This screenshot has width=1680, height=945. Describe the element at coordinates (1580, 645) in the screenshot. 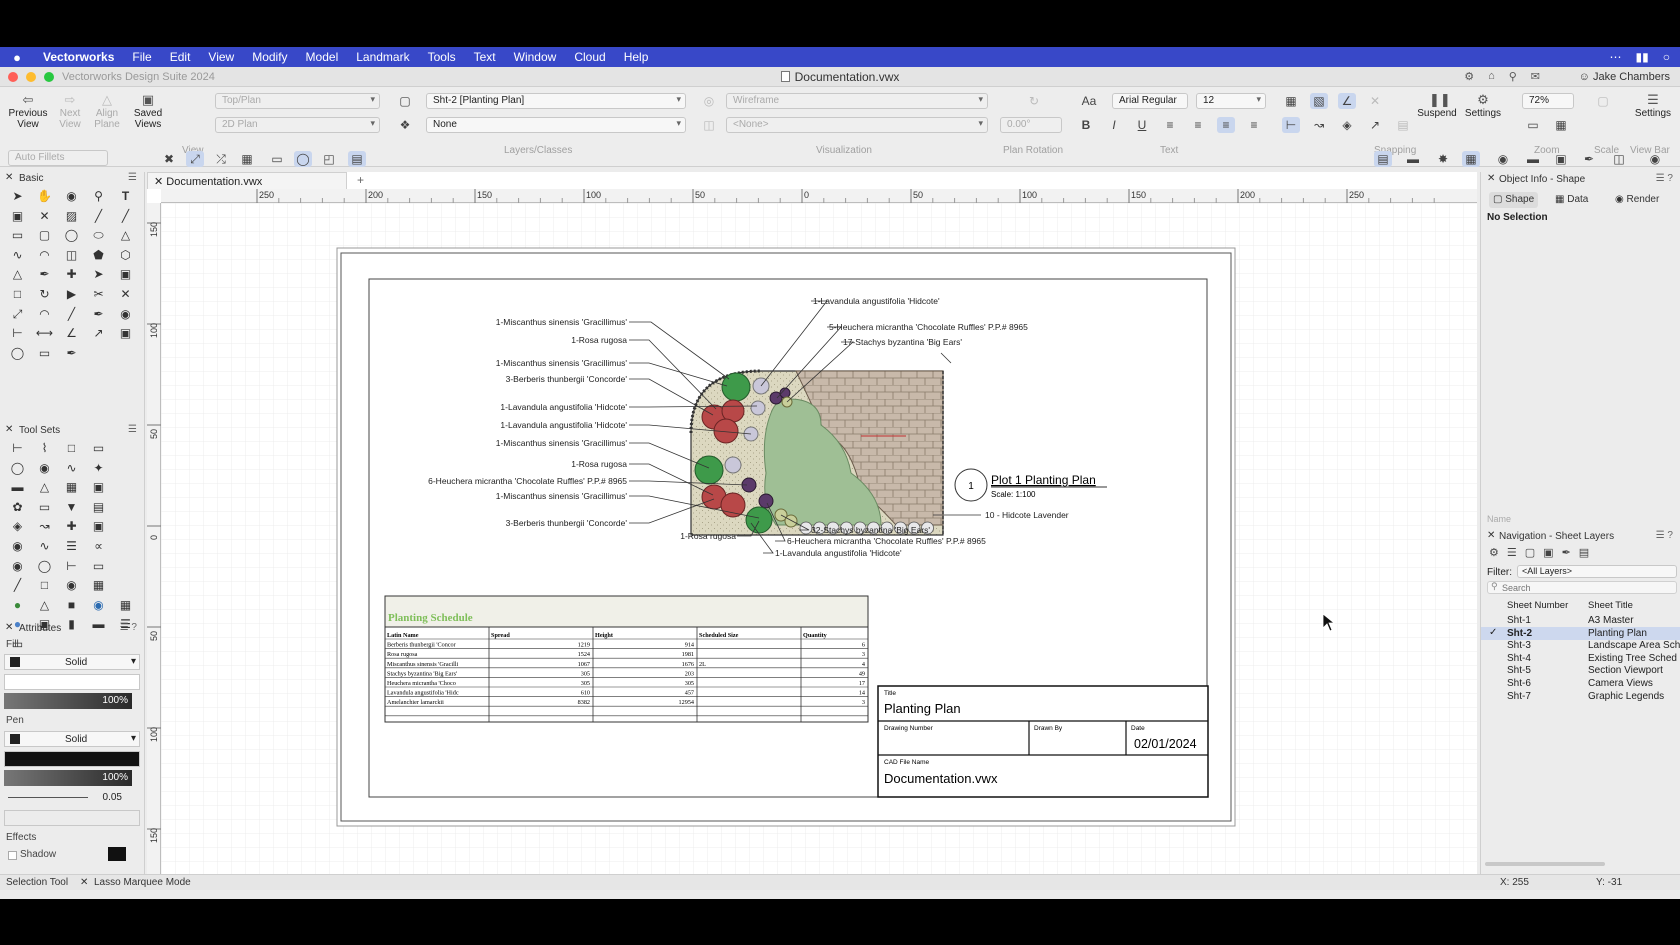

I see `sheet-row: Sht-3 Landscape Area Sch` at that location.